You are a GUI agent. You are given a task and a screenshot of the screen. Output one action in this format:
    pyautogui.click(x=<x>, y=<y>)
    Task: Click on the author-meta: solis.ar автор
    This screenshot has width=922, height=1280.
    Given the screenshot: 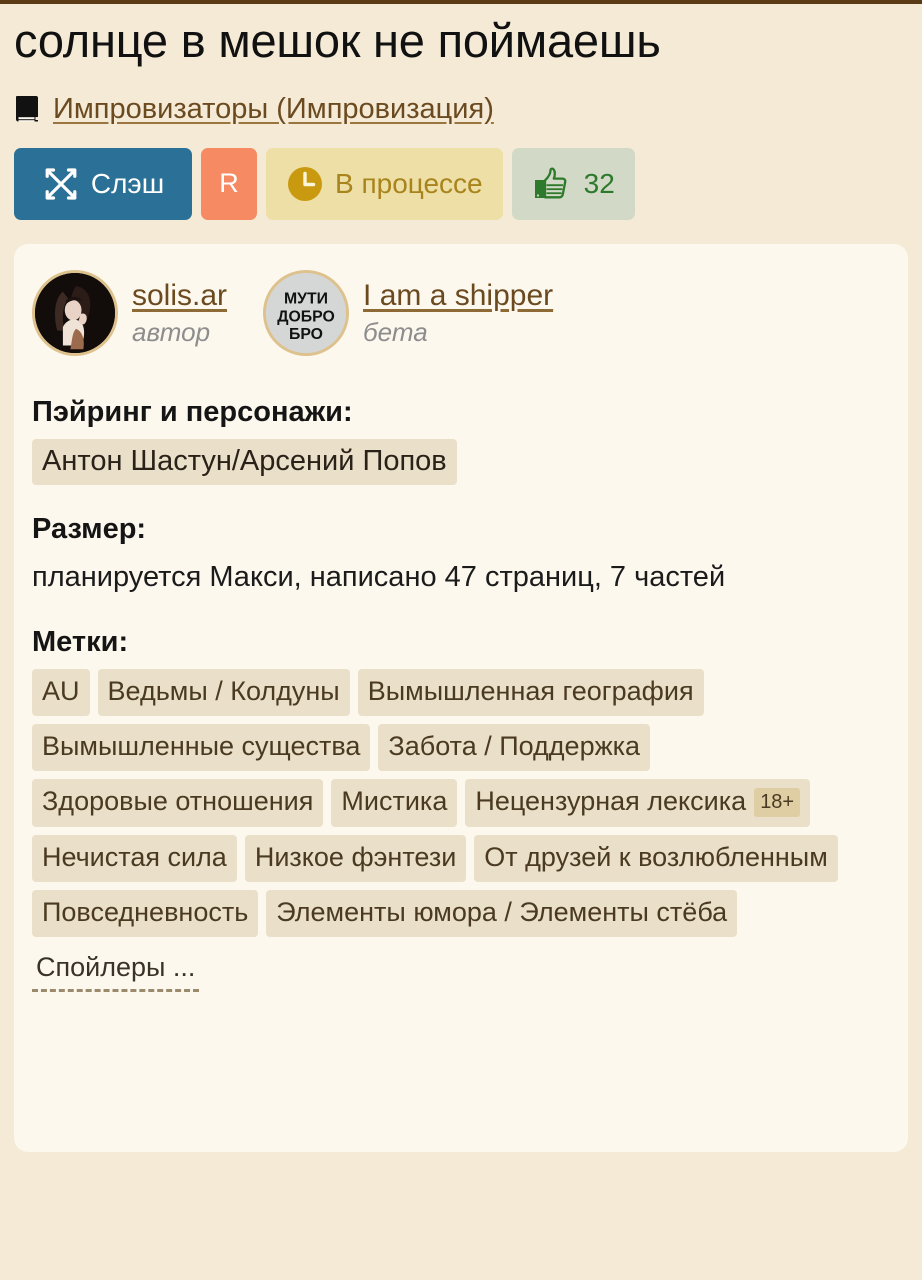 What is the action you would take?
    pyautogui.click(x=179, y=313)
    